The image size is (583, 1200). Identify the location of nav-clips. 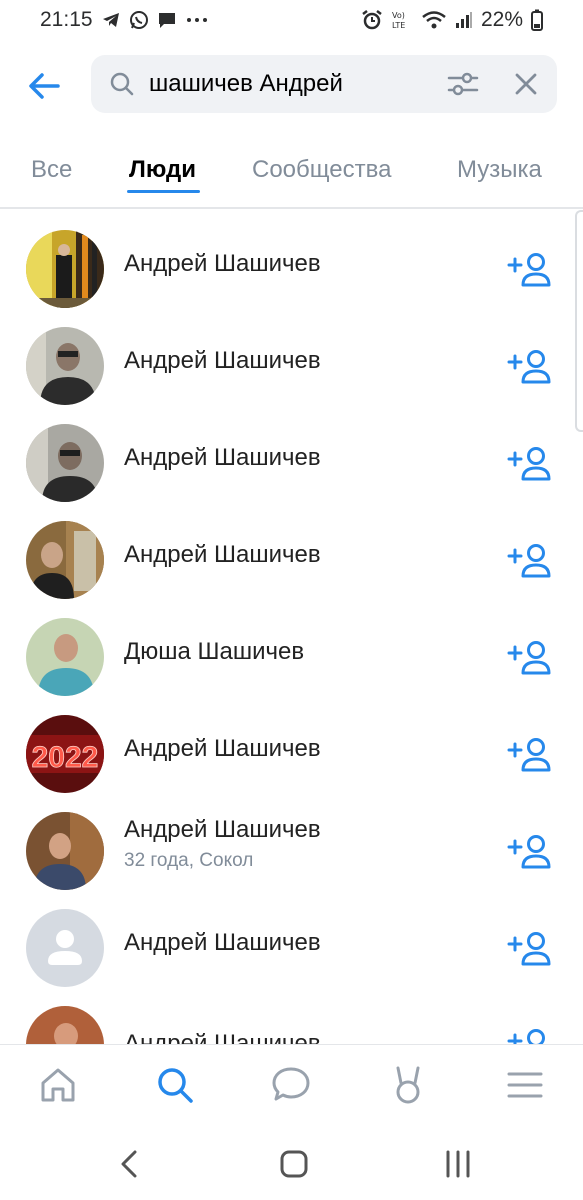
(408, 1085).